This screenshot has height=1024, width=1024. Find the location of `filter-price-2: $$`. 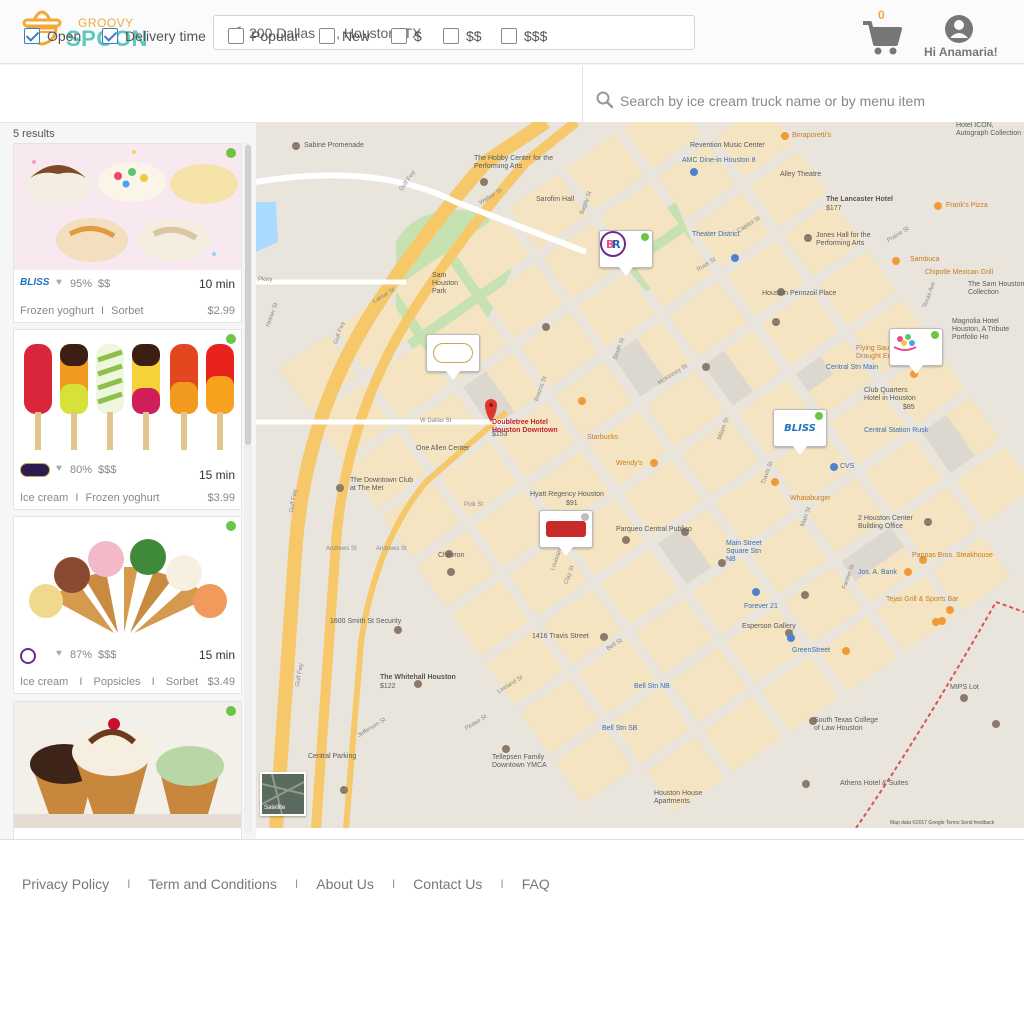

filter-price-2: $$ is located at coordinates (462, 36).